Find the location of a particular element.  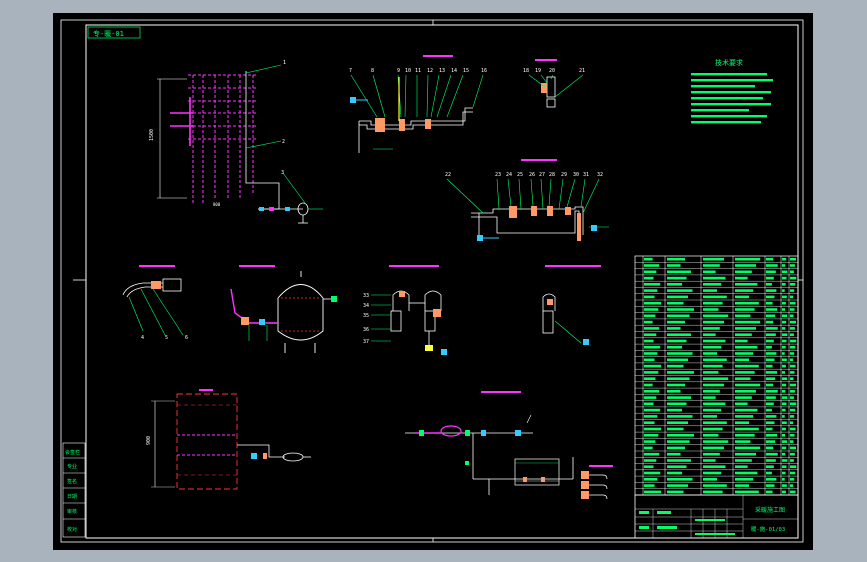

svg-text: 800 is located at coordinates (217, 204).